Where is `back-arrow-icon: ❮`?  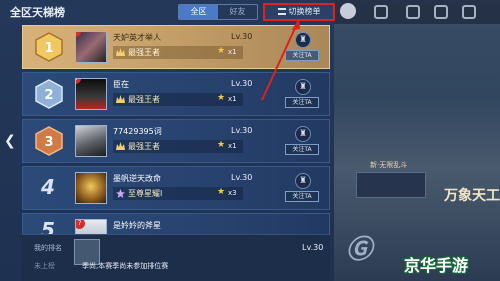 back-arrow-icon: ❮ is located at coordinates (10, 141).